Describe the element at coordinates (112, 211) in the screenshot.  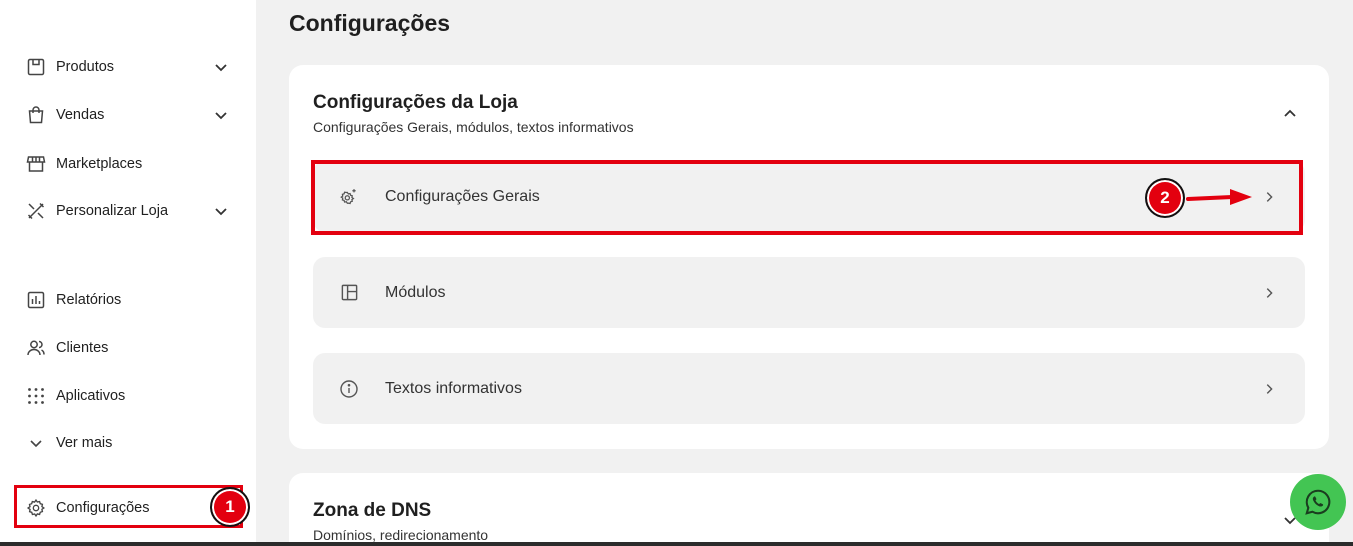
I see `sidebar-item-label: Personalizar Loja` at that location.